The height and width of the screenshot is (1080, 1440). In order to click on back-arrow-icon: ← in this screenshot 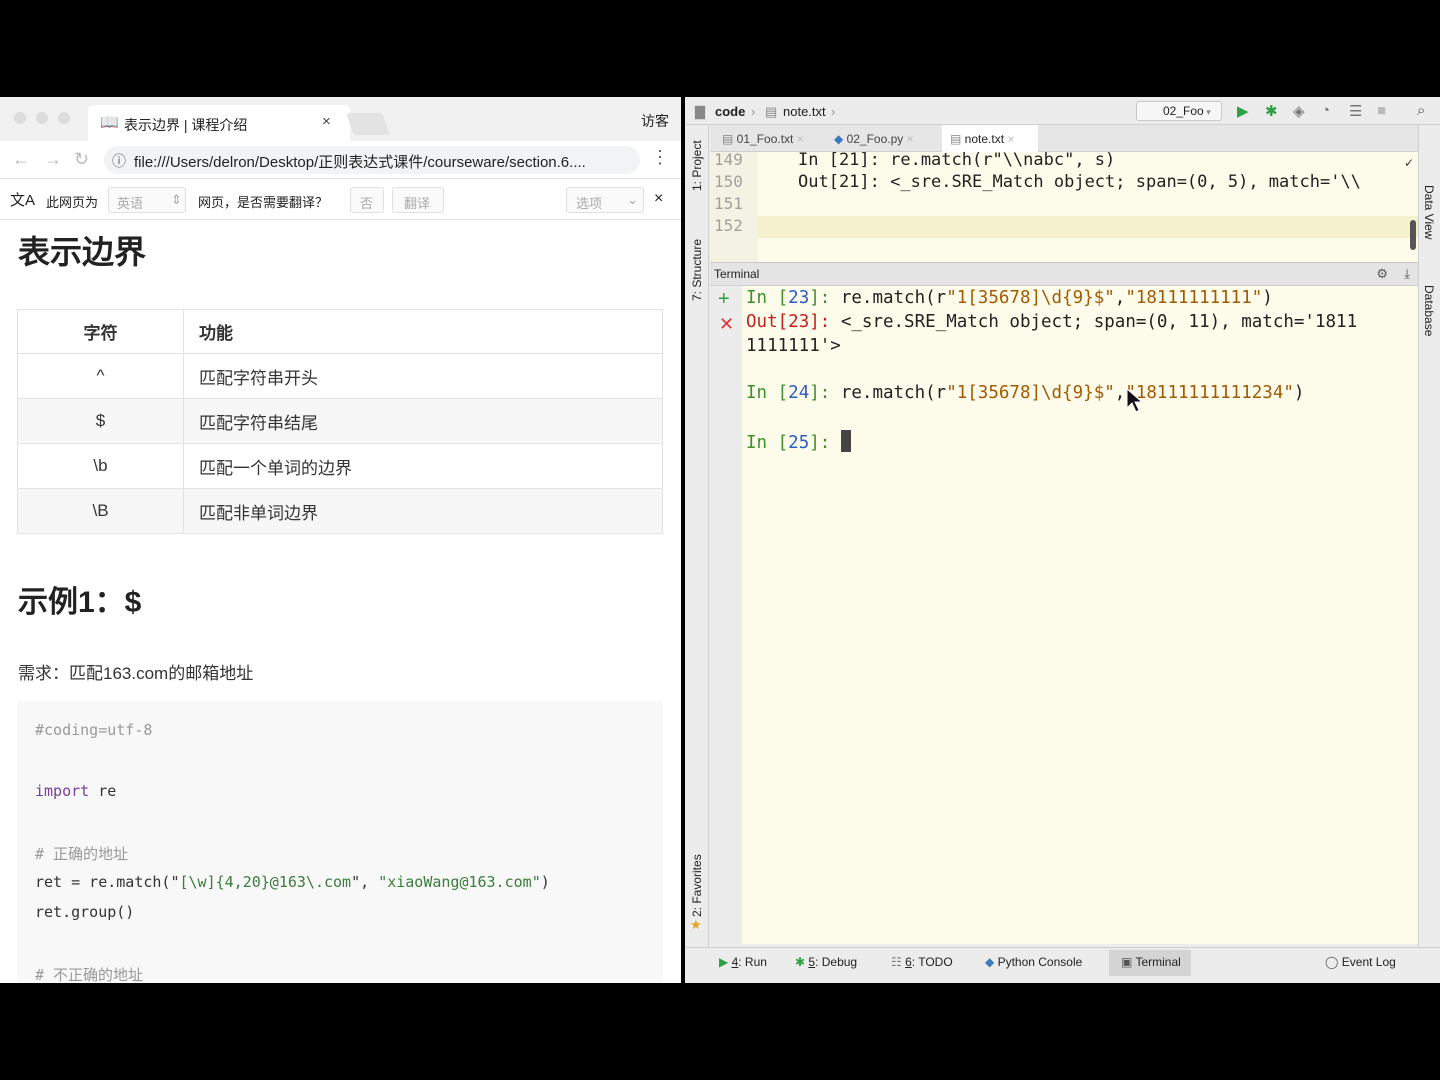, I will do `click(21, 159)`.